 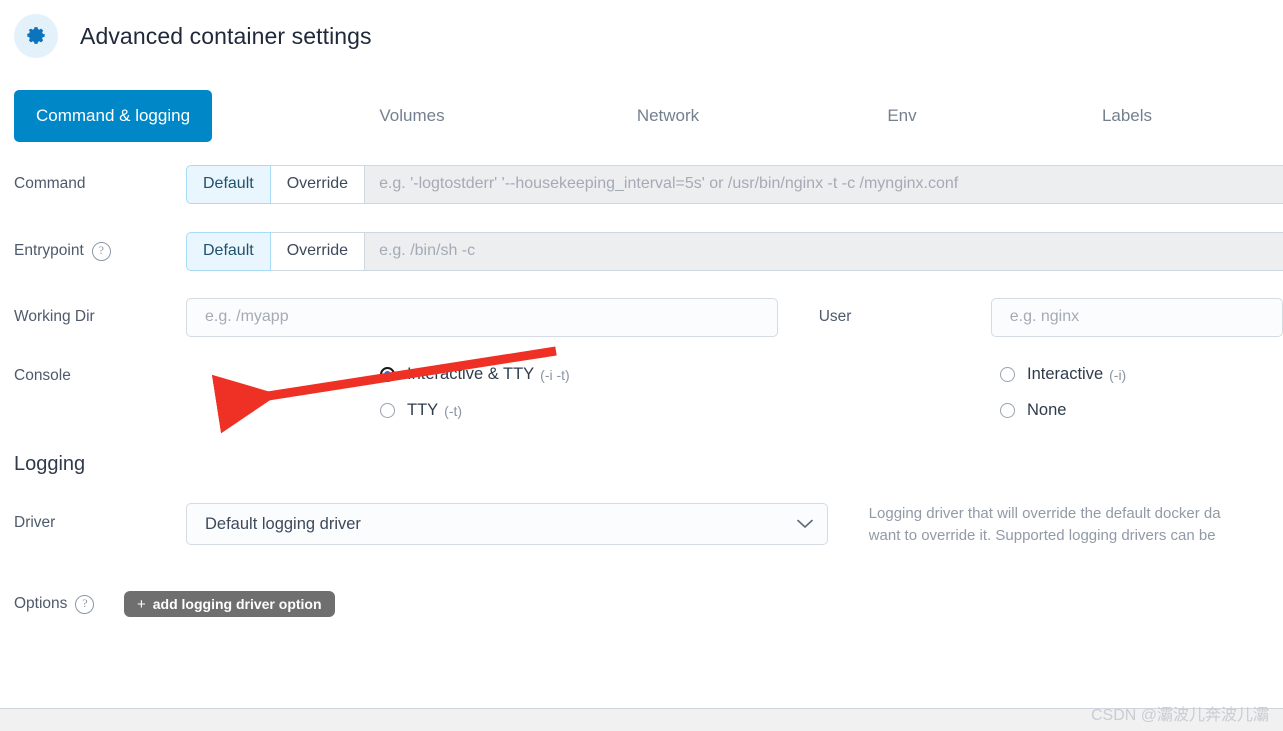 What do you see at coordinates (1118, 374) in the screenshot?
I see `console-option-hint: (-i)` at bounding box center [1118, 374].